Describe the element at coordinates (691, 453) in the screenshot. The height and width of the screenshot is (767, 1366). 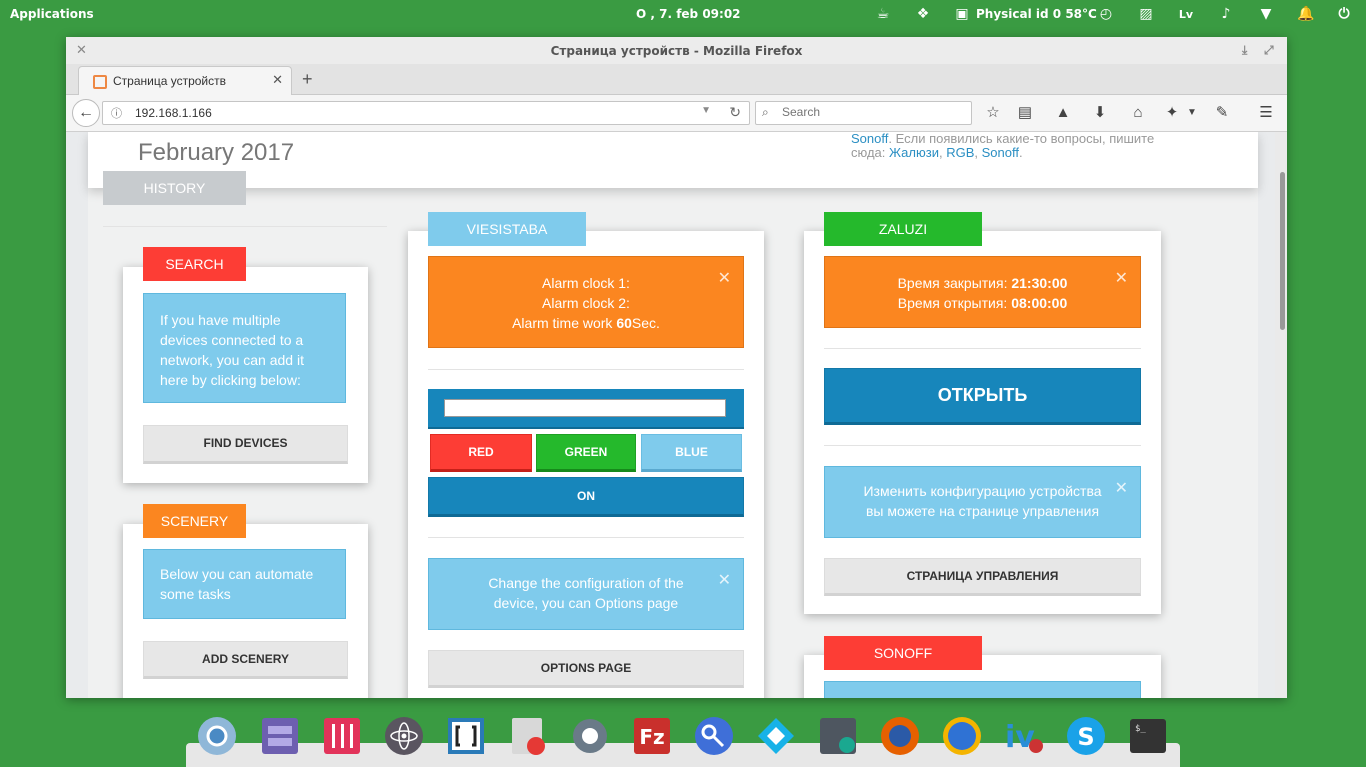
I see `blue-button: BLUE` at that location.